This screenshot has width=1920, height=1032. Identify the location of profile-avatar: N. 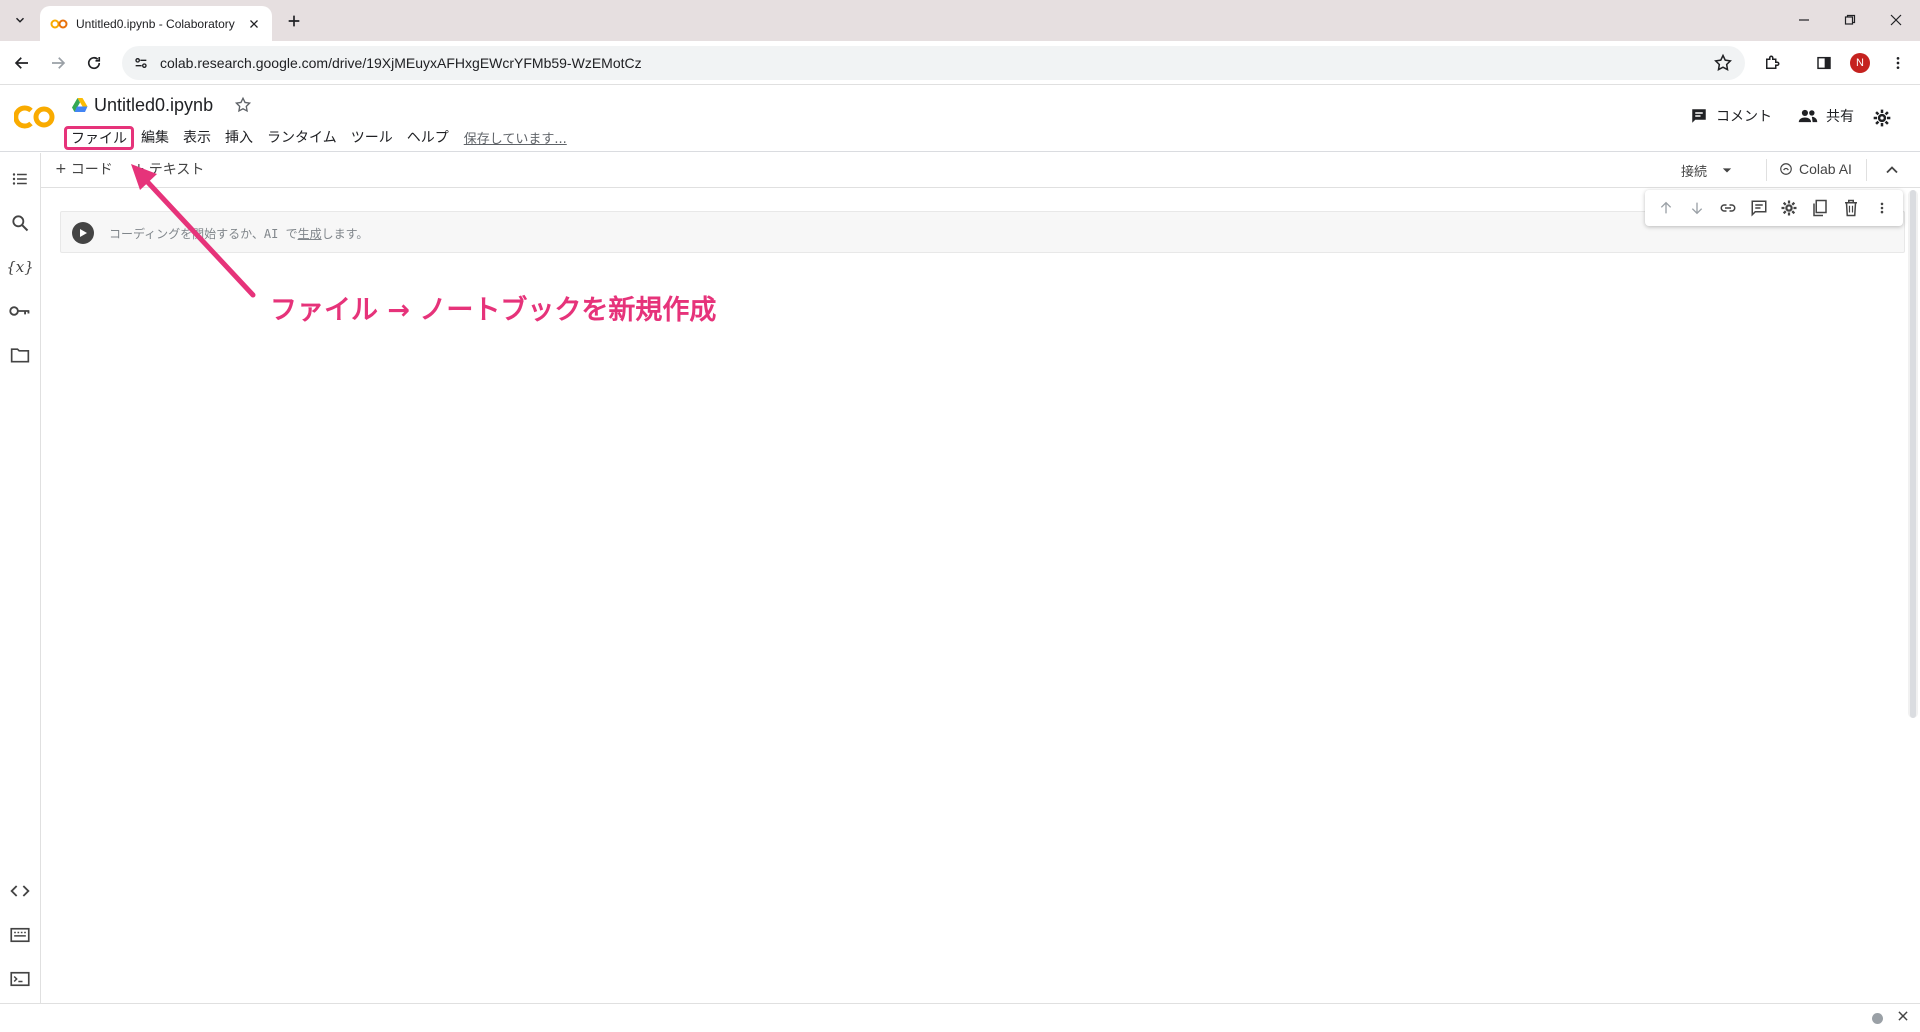
(1860, 63).